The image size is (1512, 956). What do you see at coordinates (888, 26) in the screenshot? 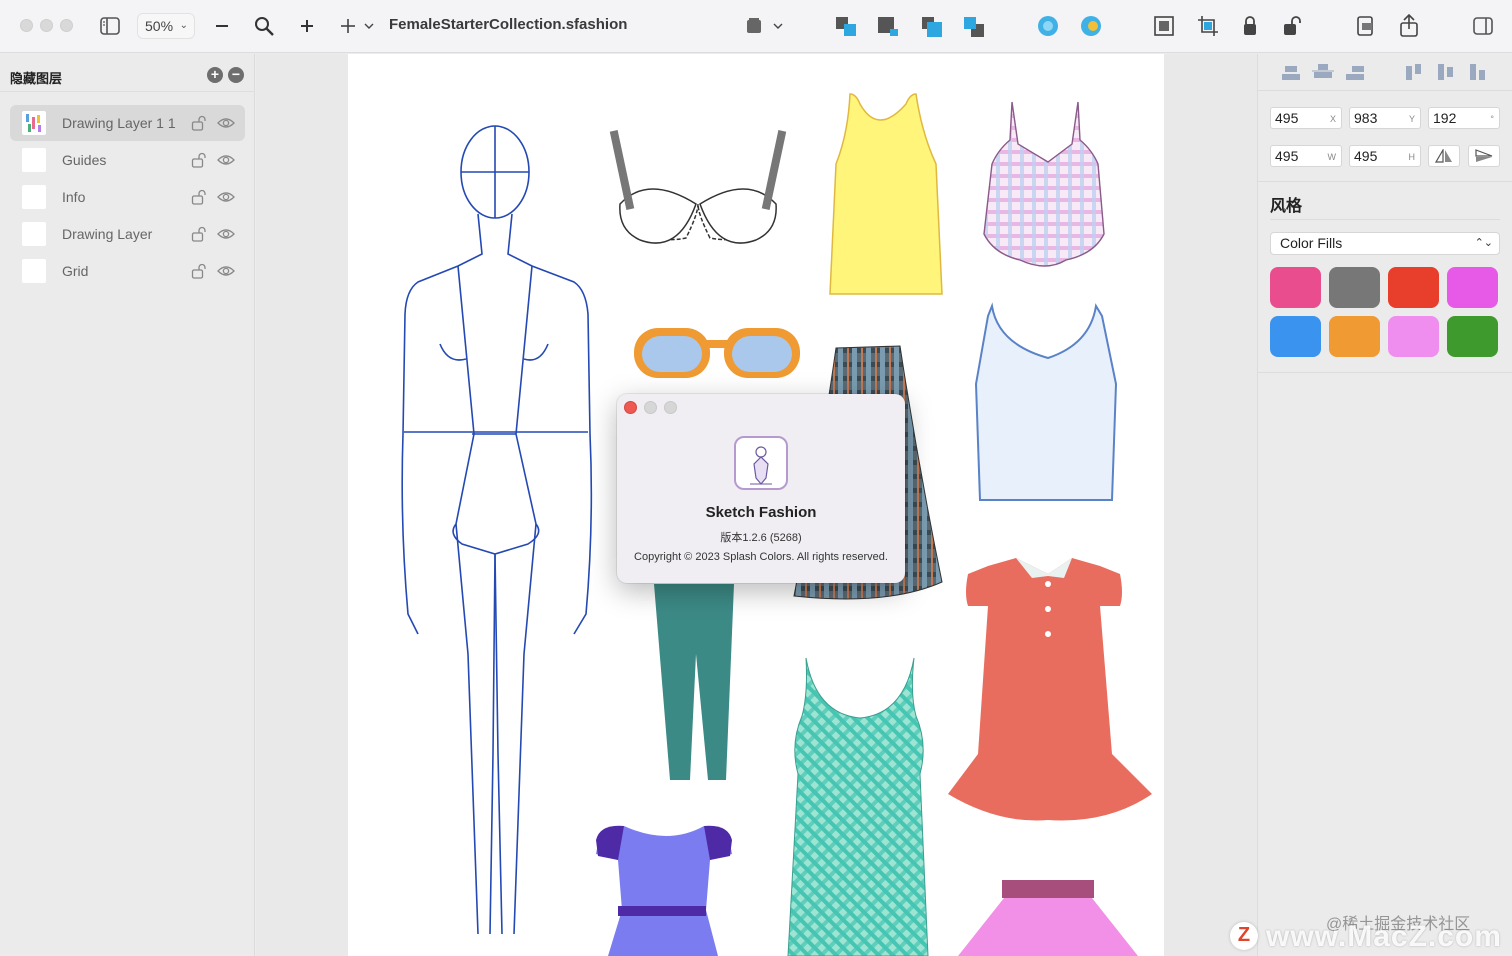
I see `arrange-forward-icon` at bounding box center [888, 26].